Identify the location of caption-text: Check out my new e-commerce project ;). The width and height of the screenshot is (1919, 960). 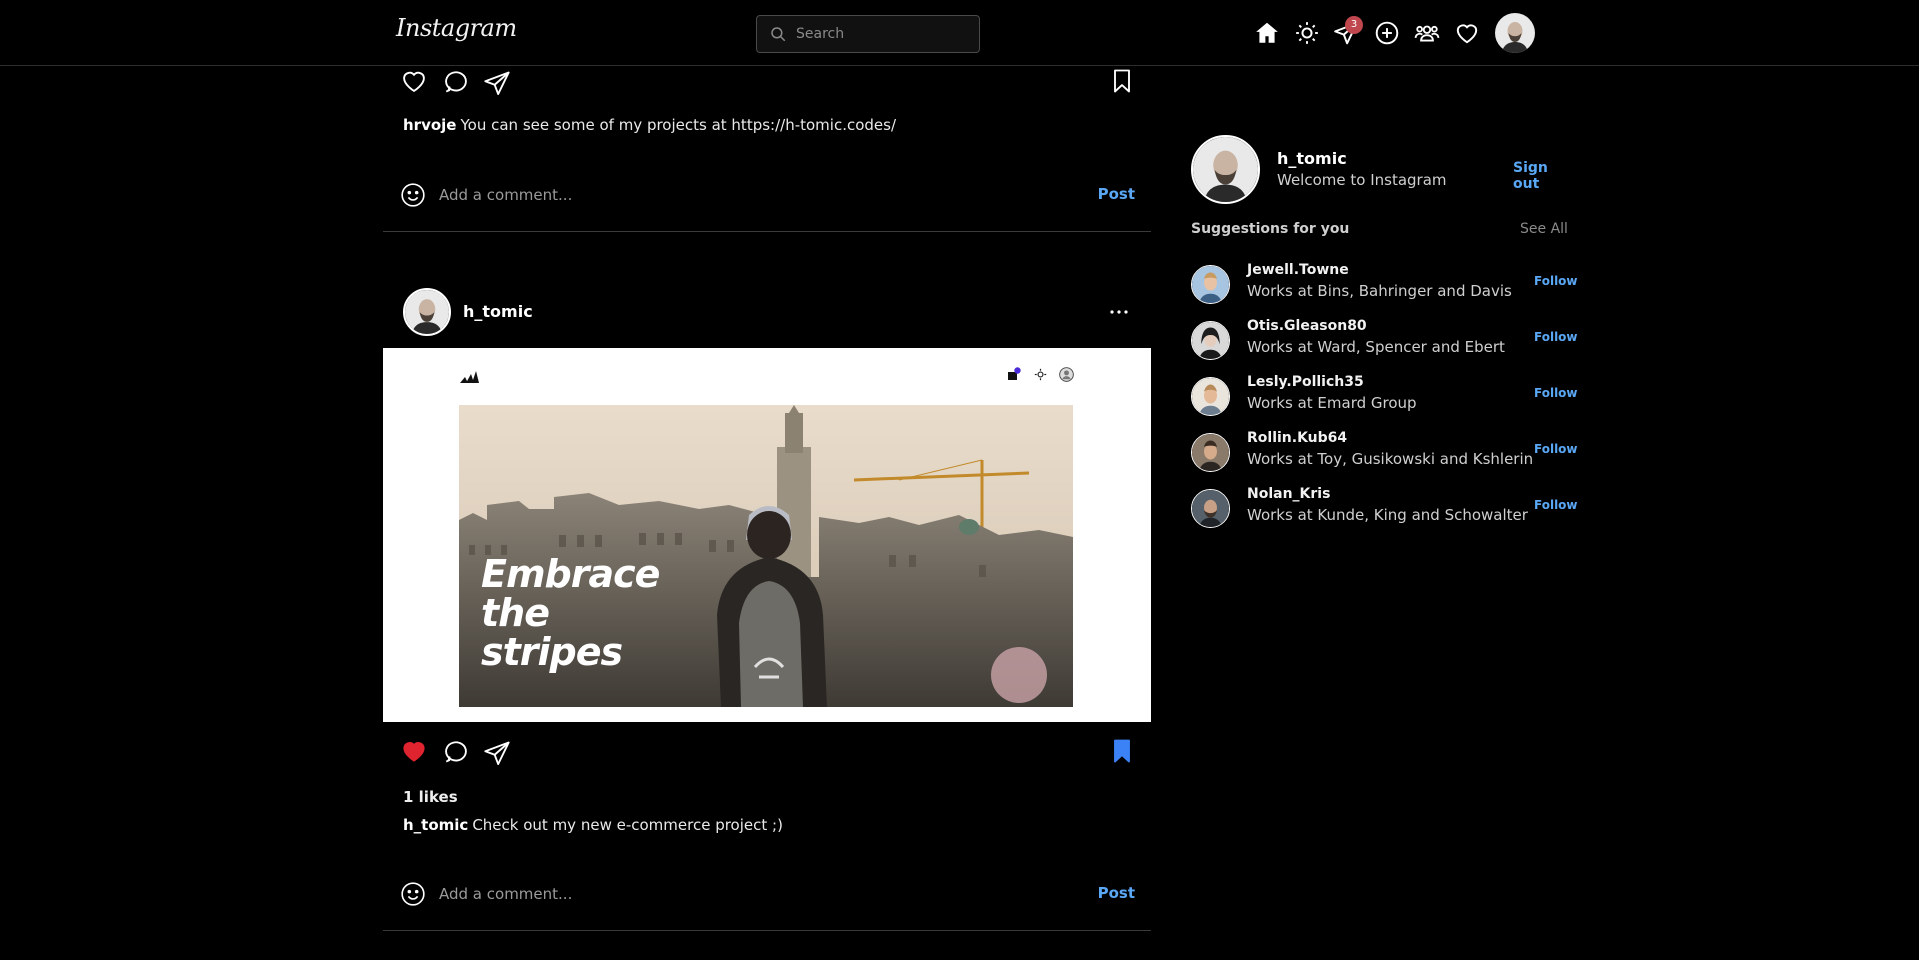
(627, 825).